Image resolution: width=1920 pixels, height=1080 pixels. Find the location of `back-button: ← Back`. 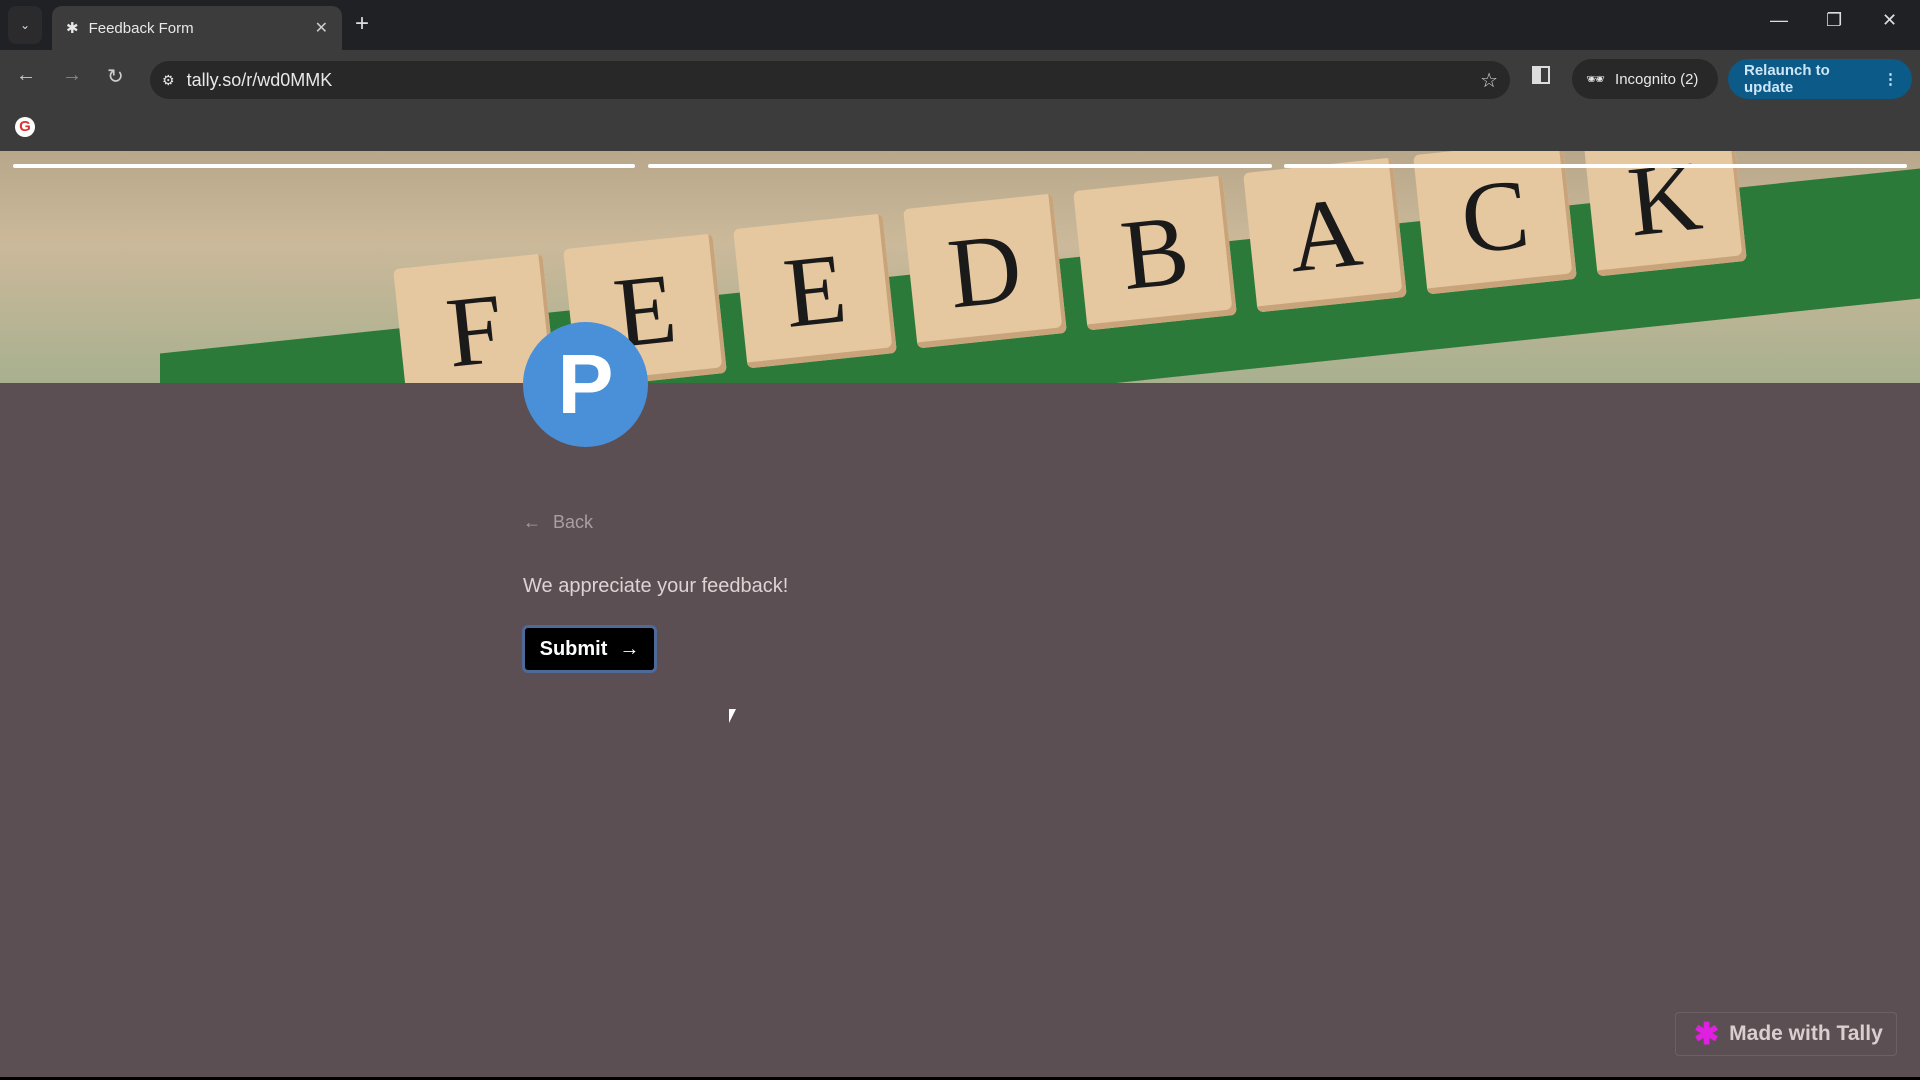

back-button: ← Back is located at coordinates (558, 522).